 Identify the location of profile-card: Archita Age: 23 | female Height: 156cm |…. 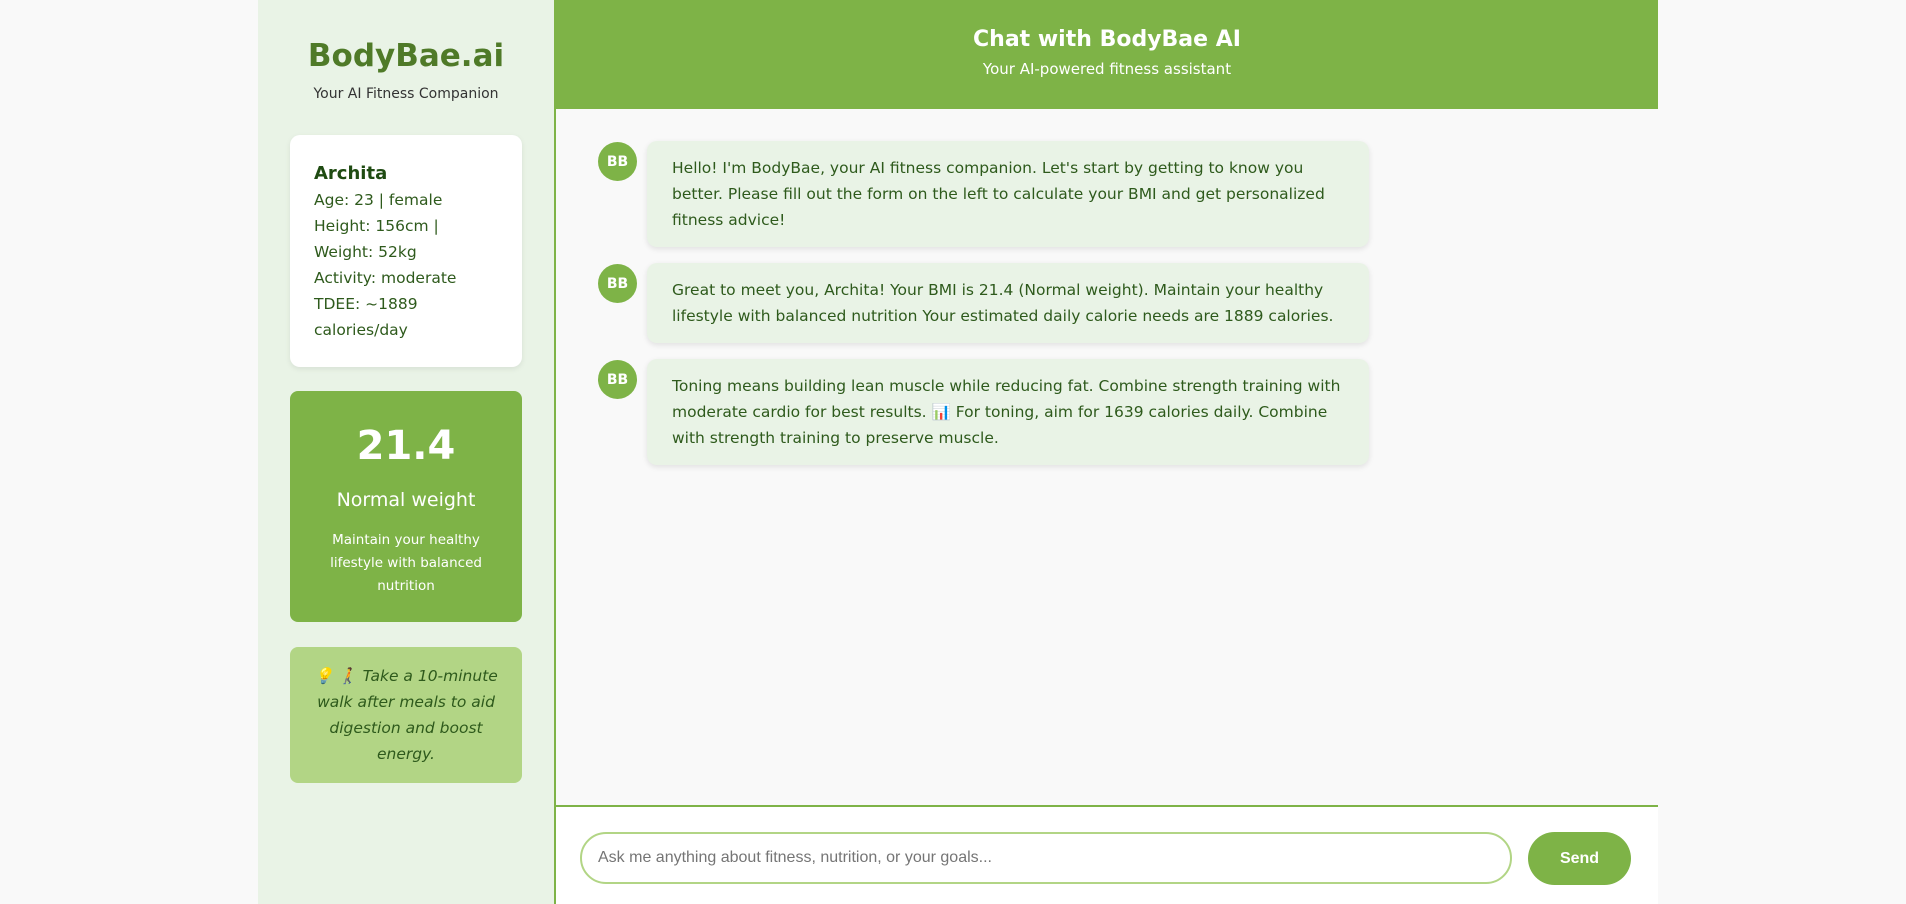
(406, 251).